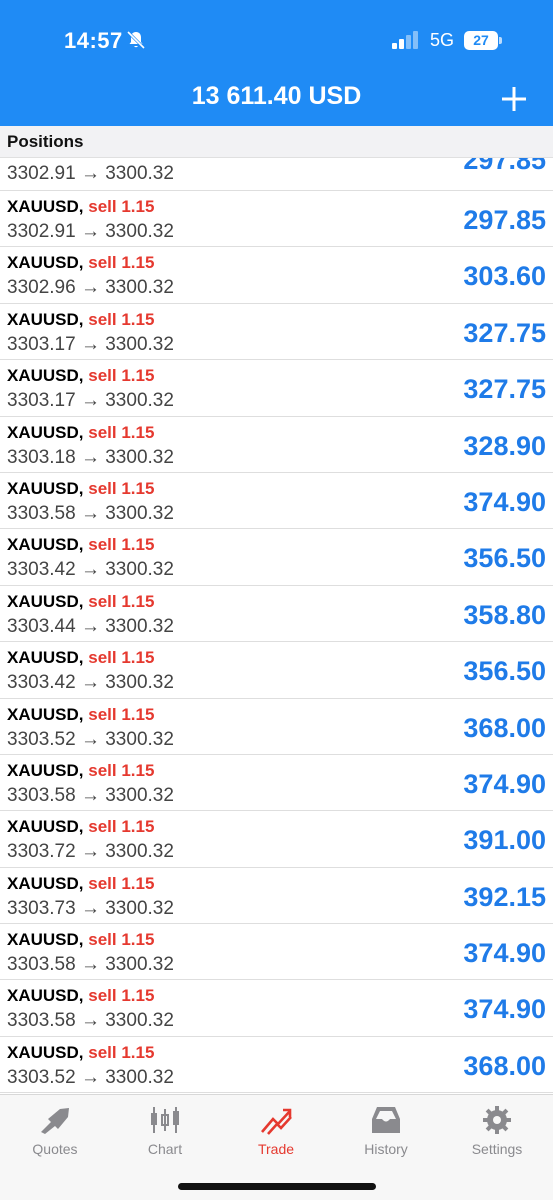  I want to click on bell-muted-icon, so click(136, 40).